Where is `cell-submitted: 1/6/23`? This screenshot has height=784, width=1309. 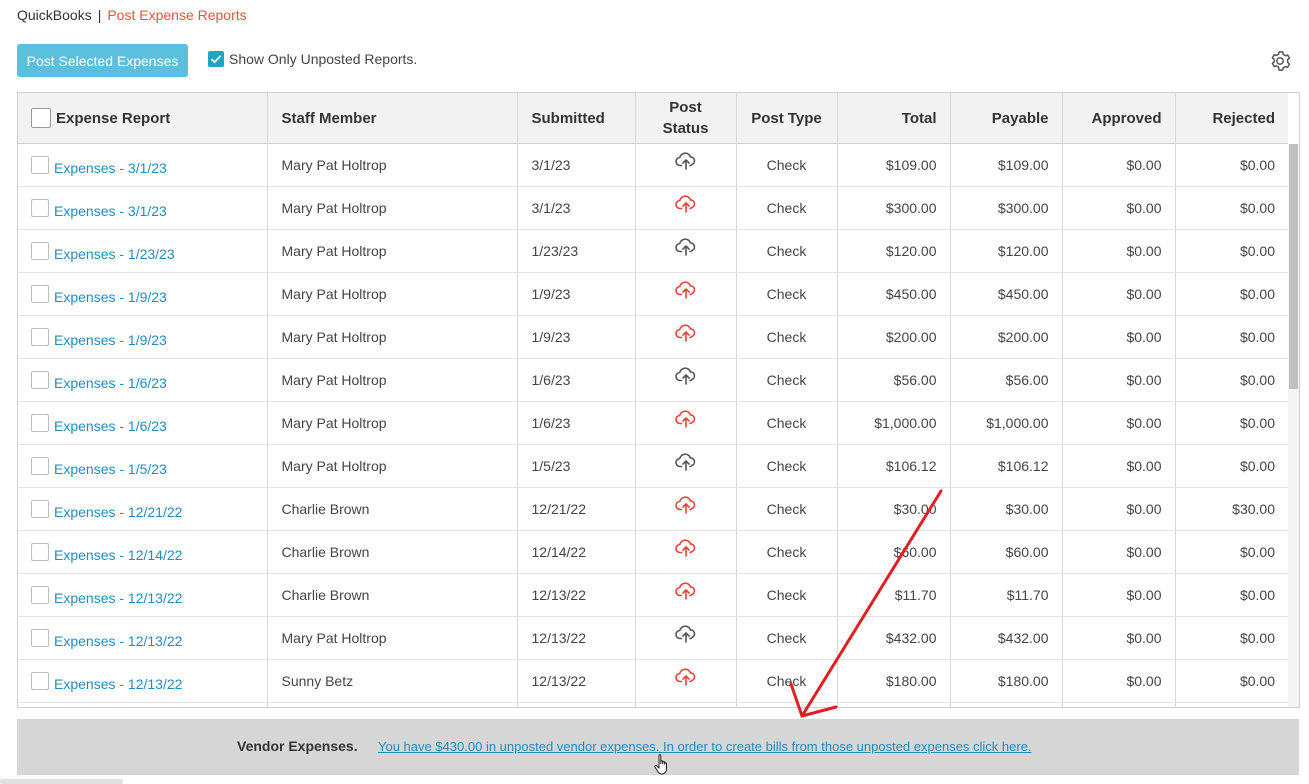 cell-submitted: 1/6/23 is located at coordinates (576, 423).